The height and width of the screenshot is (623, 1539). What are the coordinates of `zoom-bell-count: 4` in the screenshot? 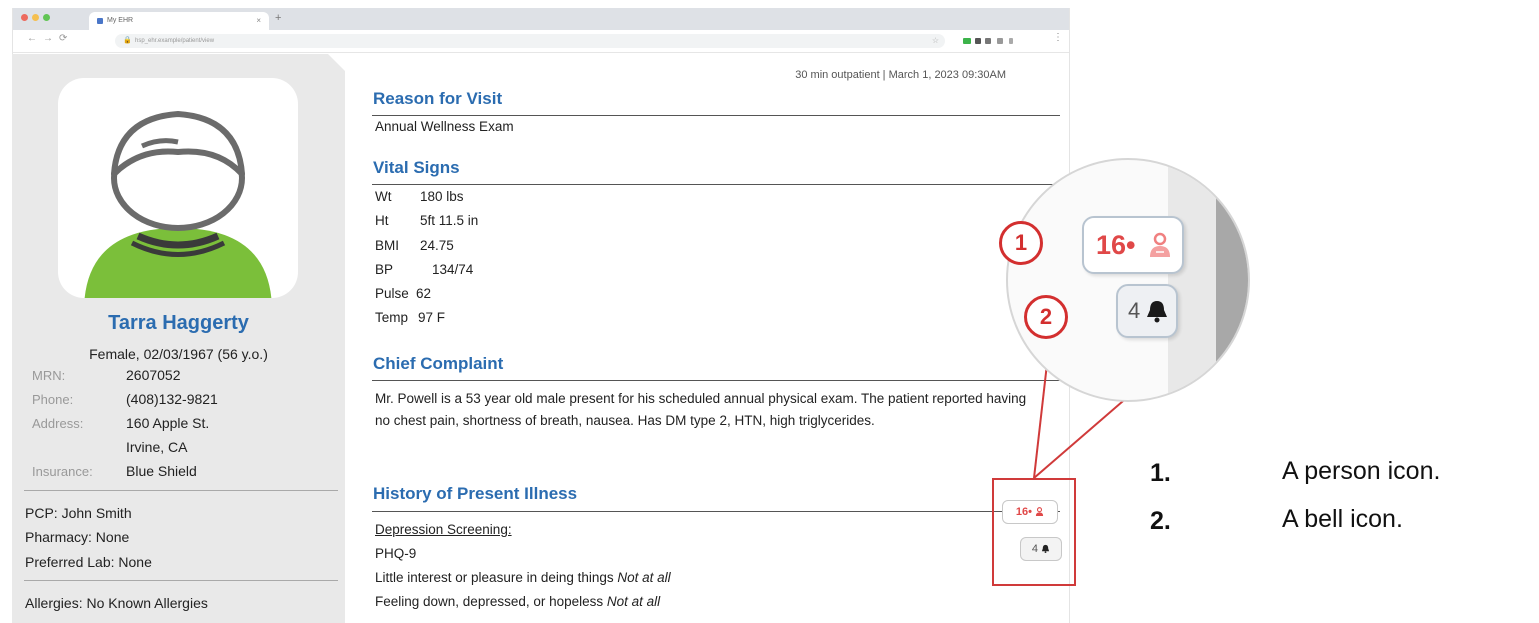 It's located at (1134, 310).